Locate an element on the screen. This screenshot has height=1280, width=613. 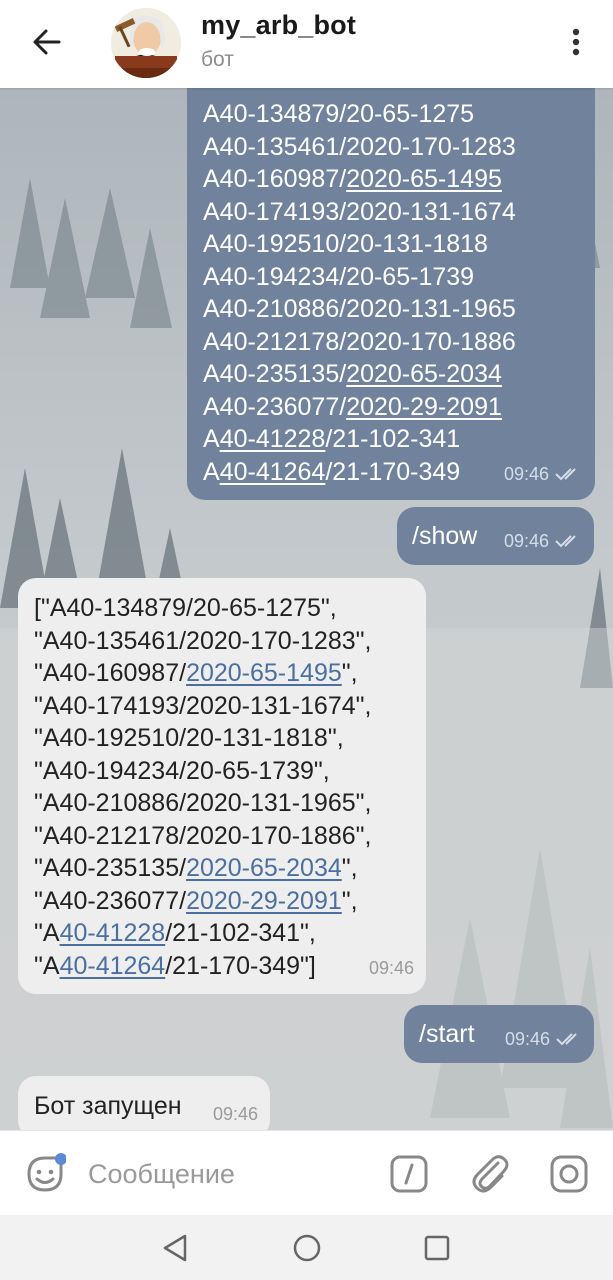
message-text-segment: А40-212178/2020-170-1886 is located at coordinates (359, 341).